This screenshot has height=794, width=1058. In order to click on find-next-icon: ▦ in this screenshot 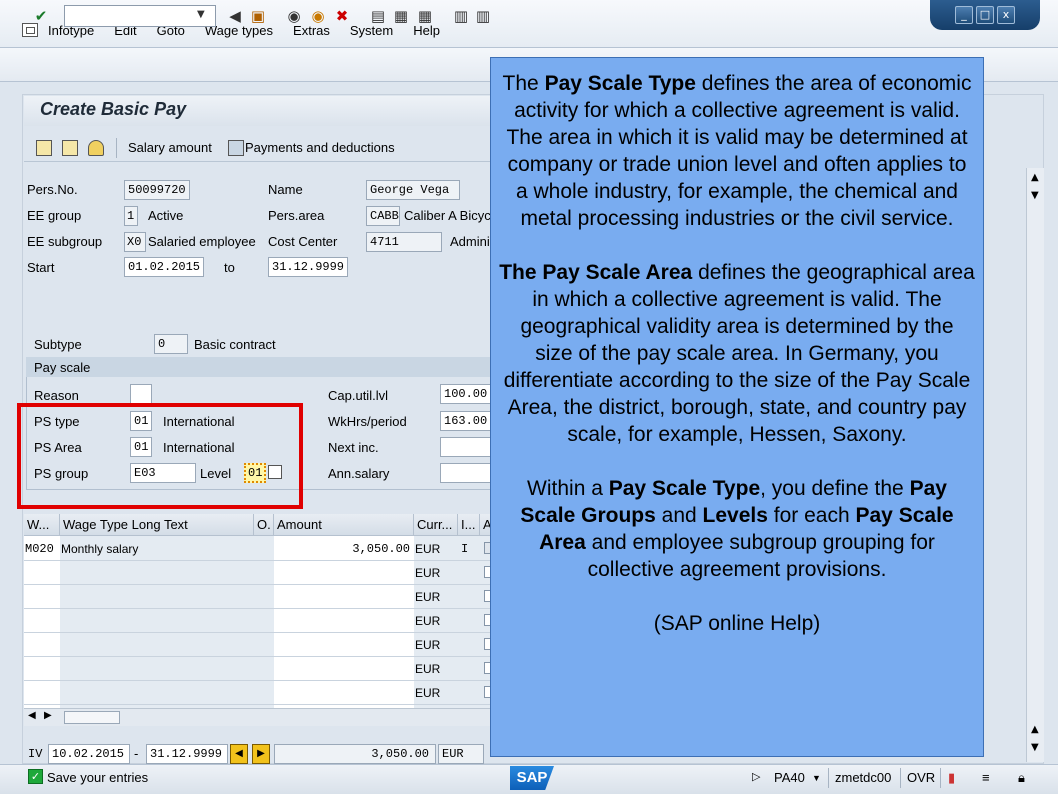, I will do `click(425, 16)`.